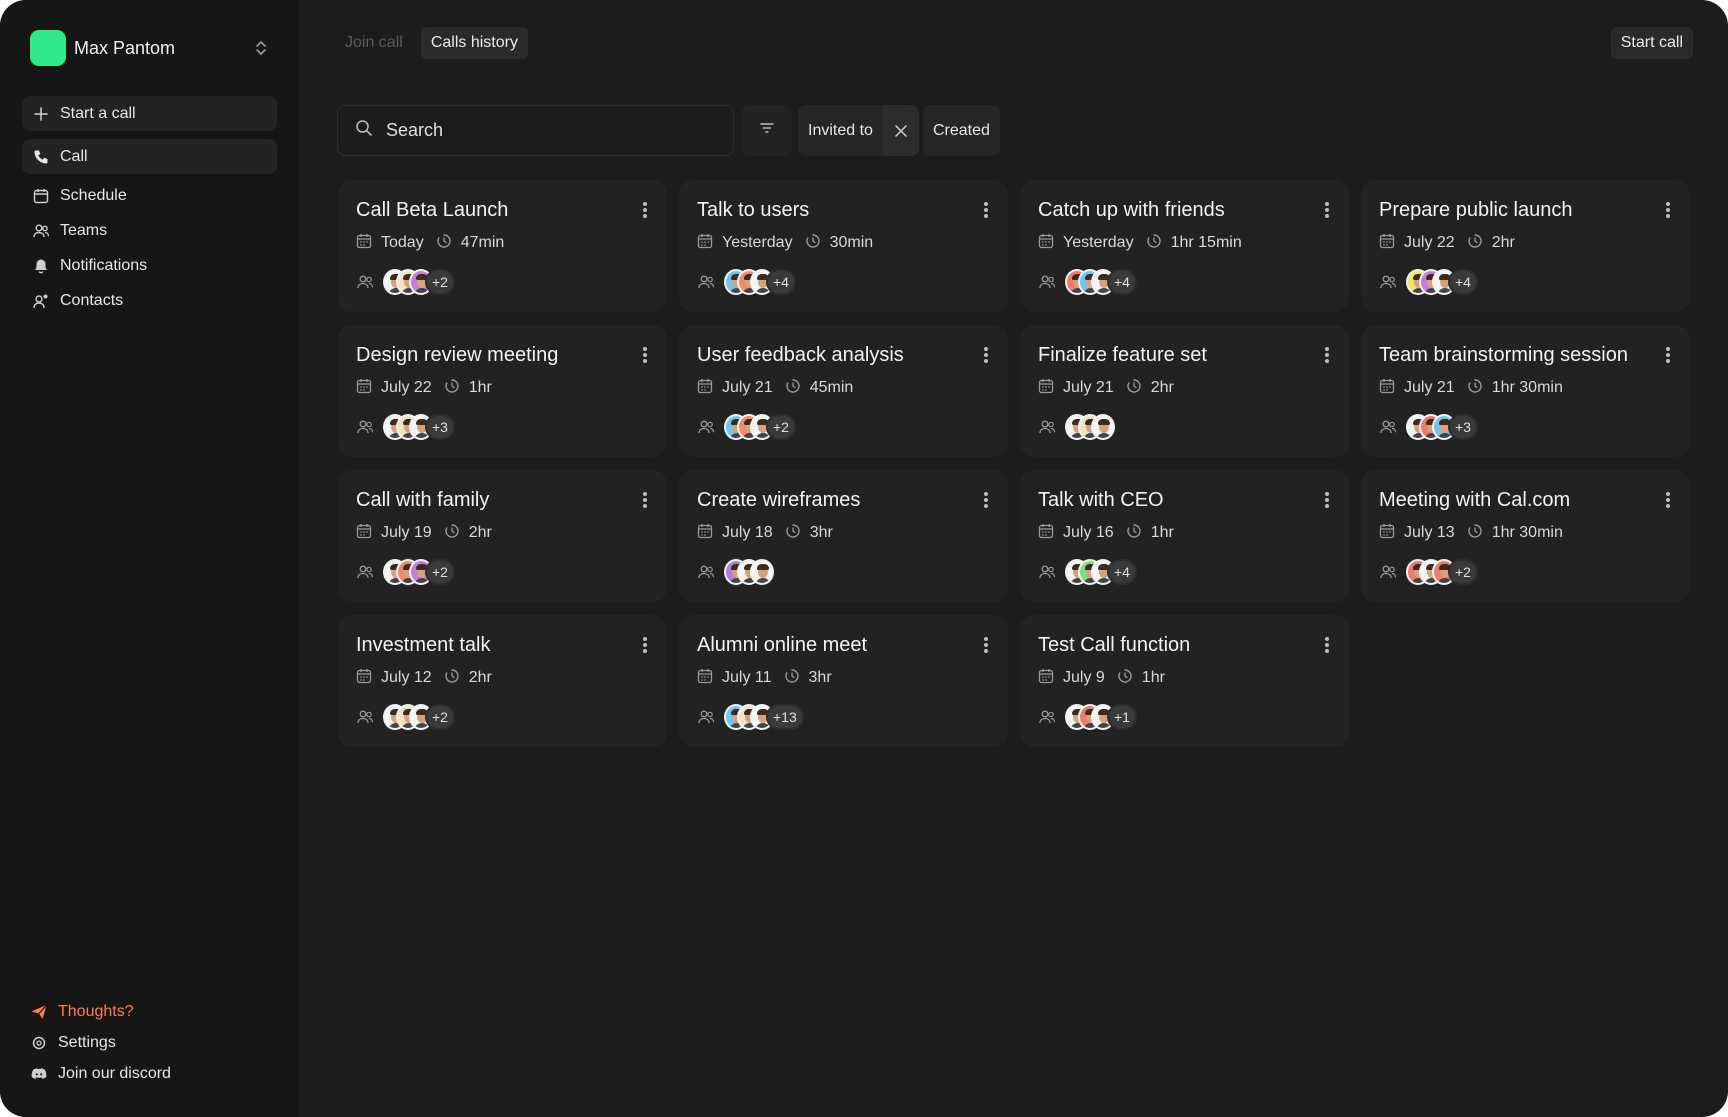 This screenshot has height=1117, width=1728. Describe the element at coordinates (753, 210) in the screenshot. I see `call-title: Talk to users` at that location.